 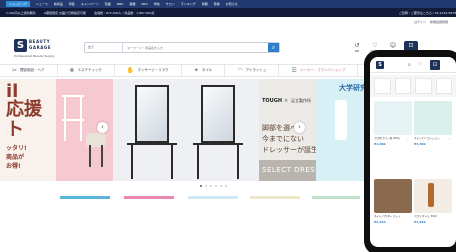 What do you see at coordinates (336, 197) in the screenshot?
I see `promo-strip-green` at bounding box center [336, 197].